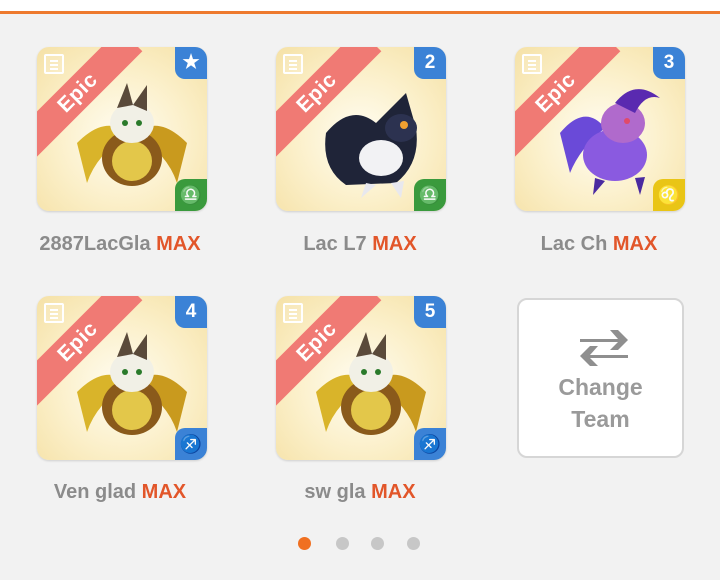  I want to click on top-divider, so click(360, 7).